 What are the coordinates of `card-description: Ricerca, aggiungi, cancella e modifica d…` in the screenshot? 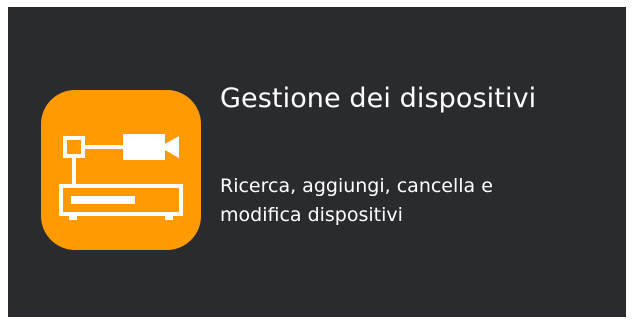 It's located at (356, 200).